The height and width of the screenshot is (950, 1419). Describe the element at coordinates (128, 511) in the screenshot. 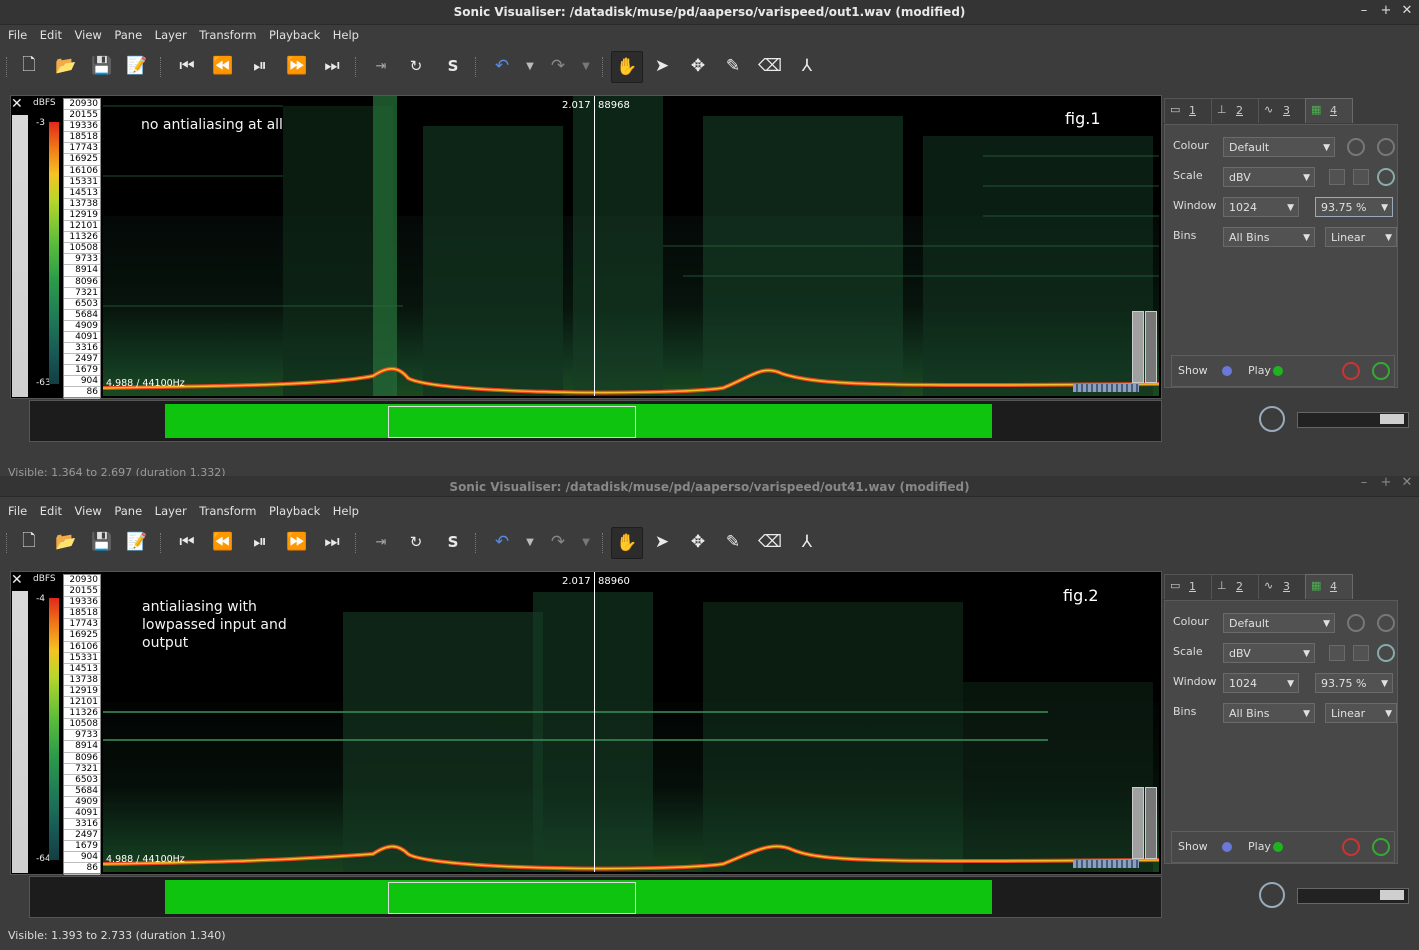

I see `menu-pane: Pane` at that location.